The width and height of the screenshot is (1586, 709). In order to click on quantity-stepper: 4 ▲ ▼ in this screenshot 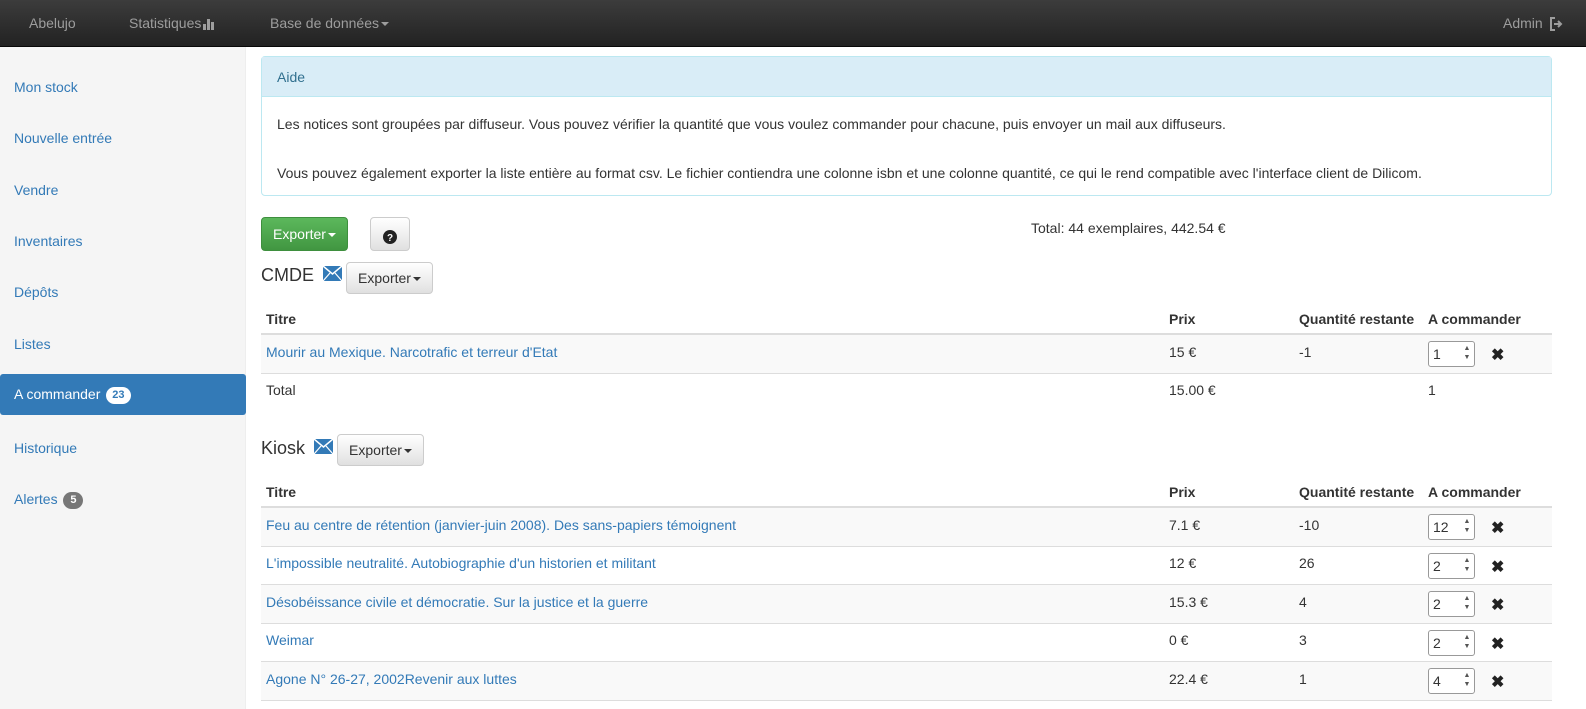, I will do `click(1451, 681)`.